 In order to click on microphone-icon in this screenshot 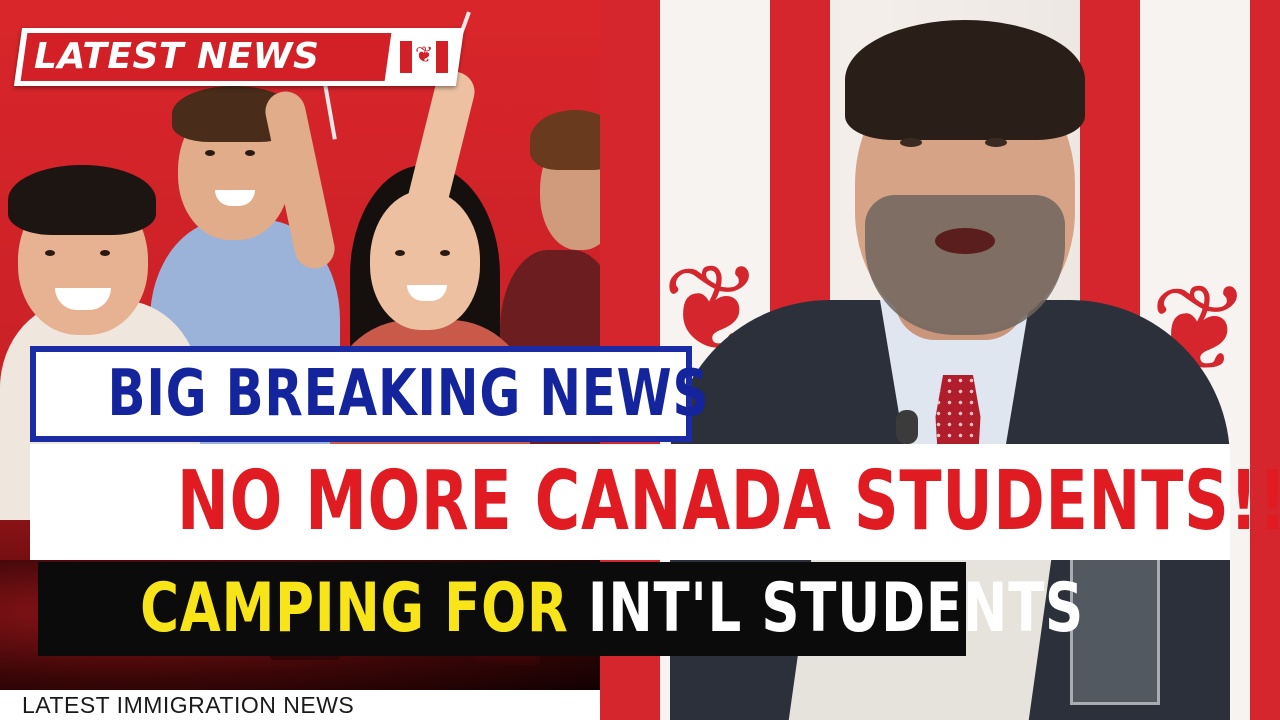, I will do `click(907, 427)`.